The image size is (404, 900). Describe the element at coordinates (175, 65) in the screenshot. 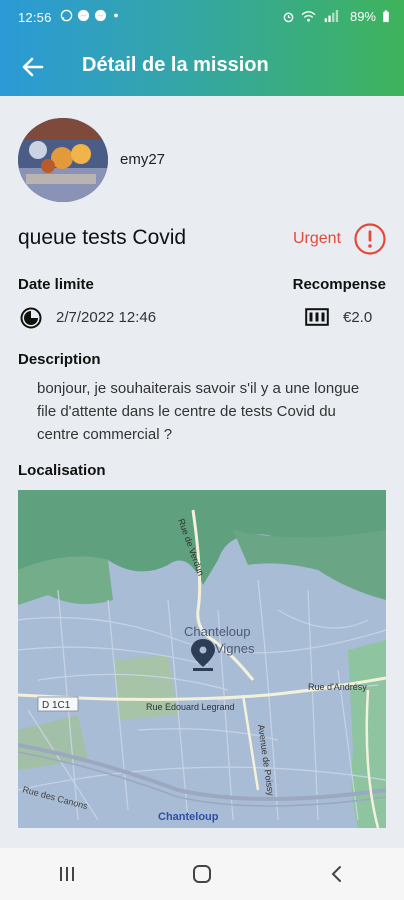

I see `page-title: Détail de la mission` at that location.